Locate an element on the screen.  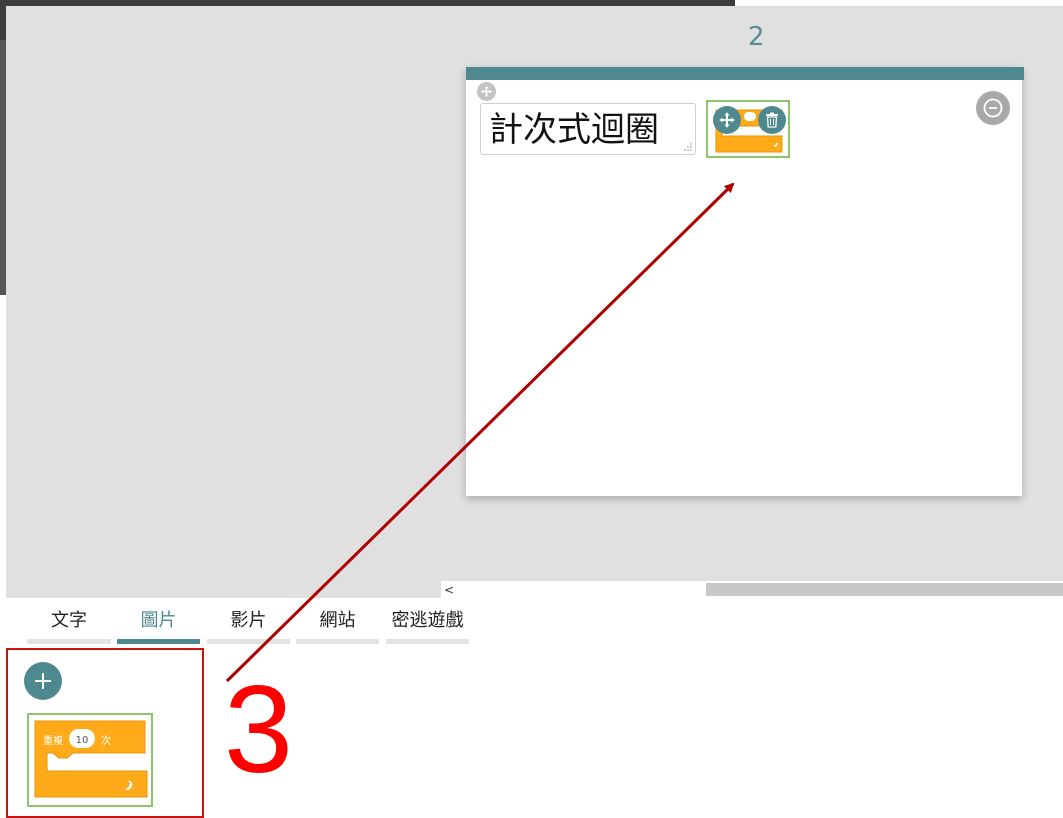
scroll-left-arrow: < is located at coordinates (449, 589).